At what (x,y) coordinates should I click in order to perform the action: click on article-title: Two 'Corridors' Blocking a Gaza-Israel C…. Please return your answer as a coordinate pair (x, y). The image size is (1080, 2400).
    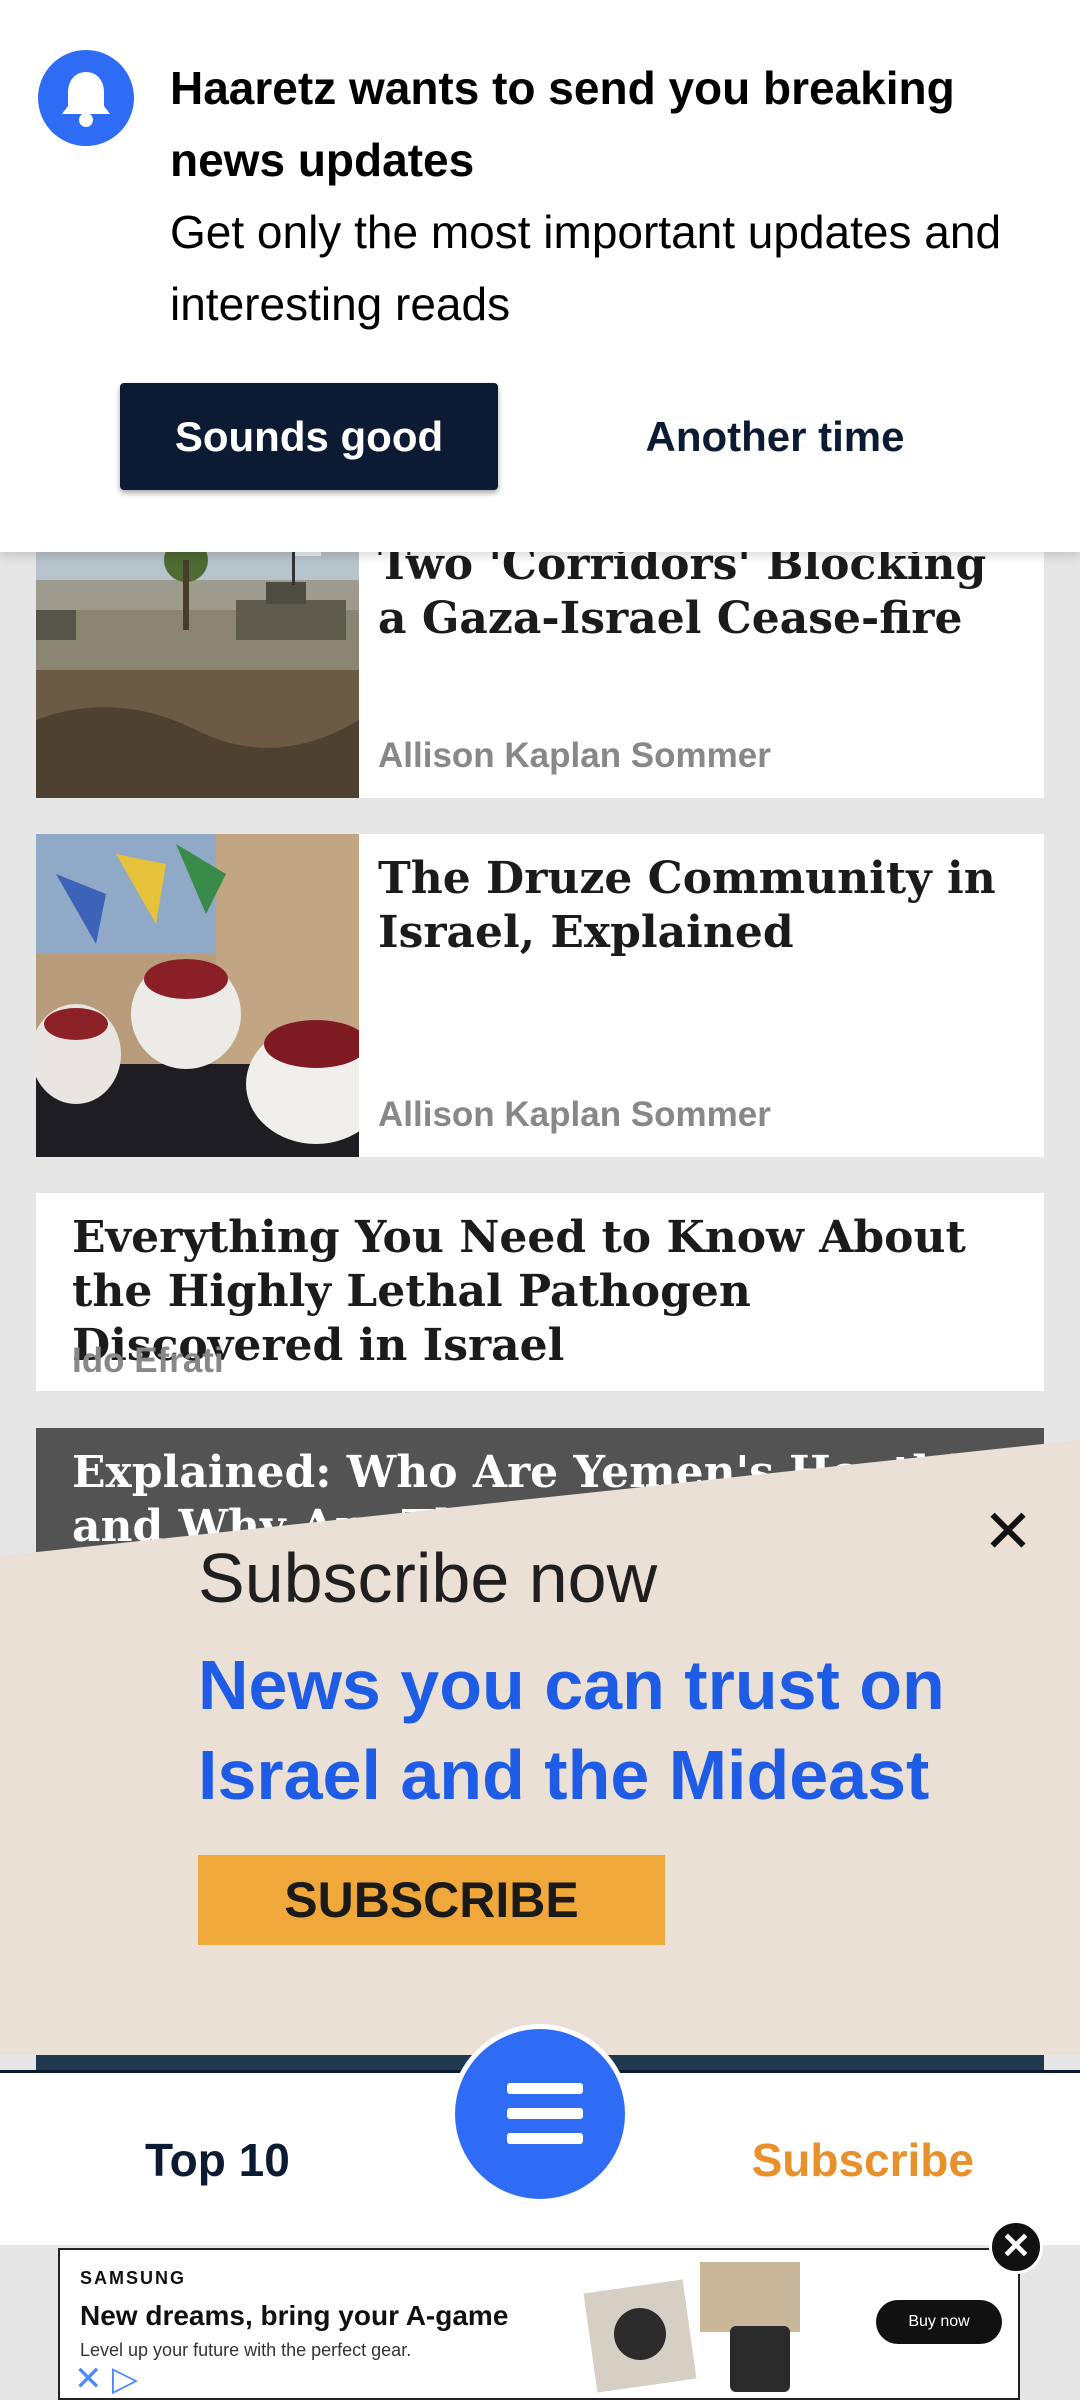
    Looking at the image, I should click on (701, 592).